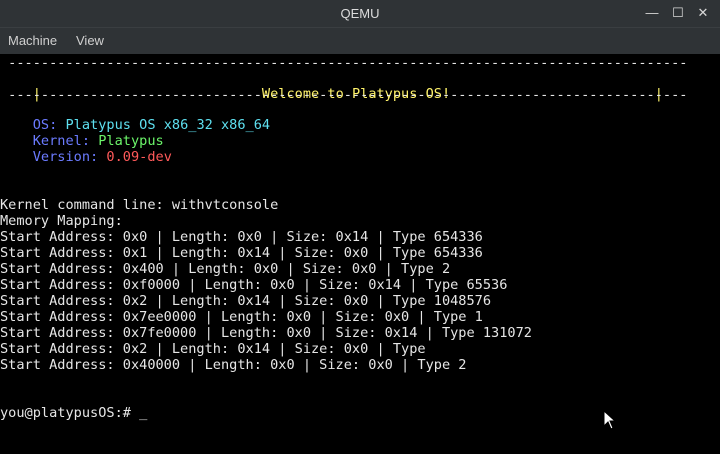 The image size is (720, 454). I want to click on maximize-button: ☐, so click(678, 13).